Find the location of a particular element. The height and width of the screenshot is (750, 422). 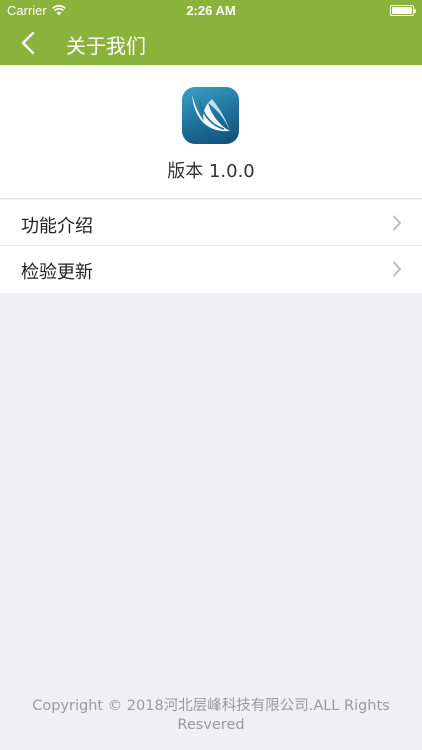

wing-logo-icon is located at coordinates (211, 113).